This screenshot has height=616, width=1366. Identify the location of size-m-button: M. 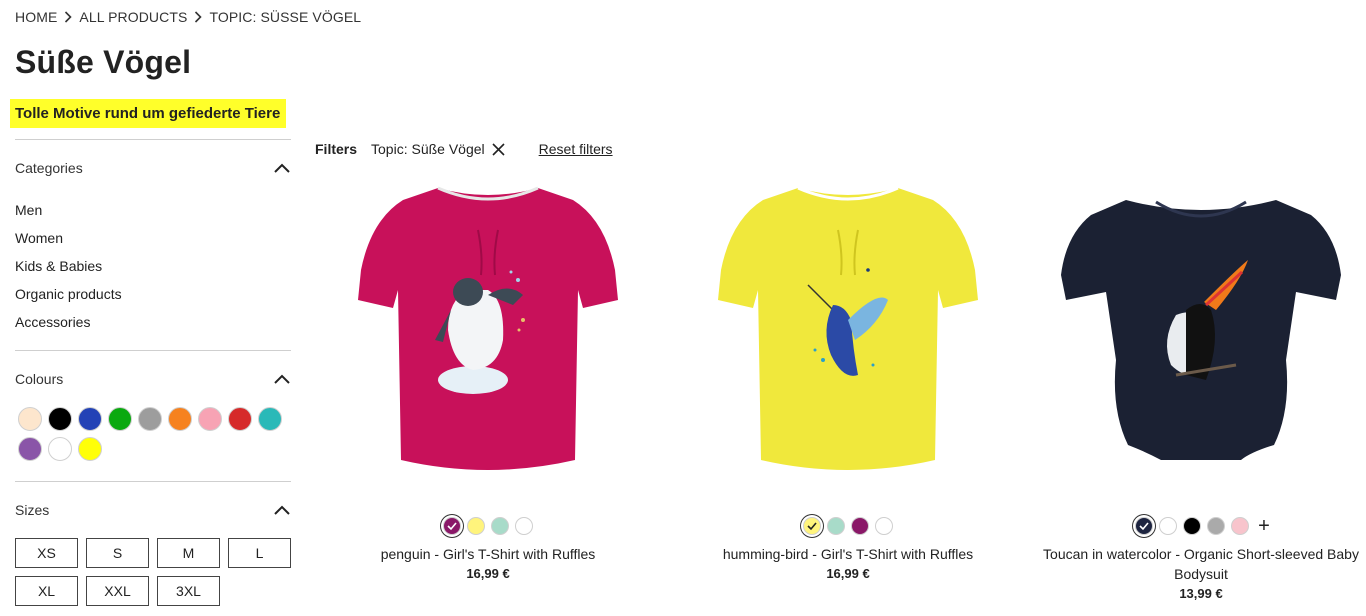
(188, 553).